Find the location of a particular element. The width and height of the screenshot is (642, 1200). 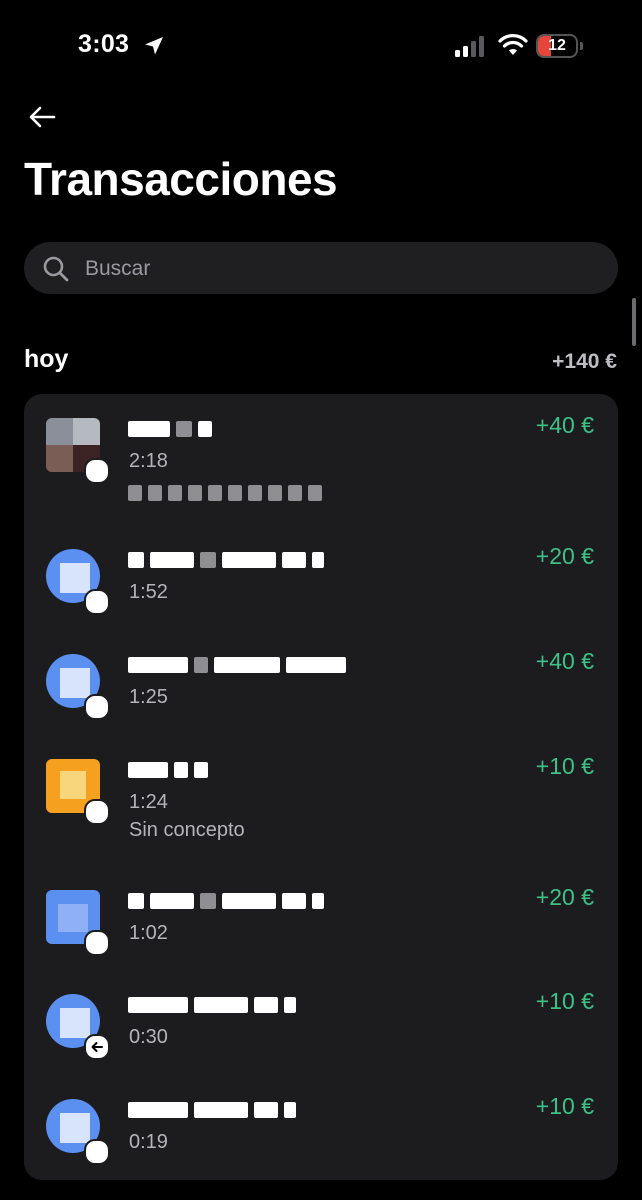

transaction-row: 1:24 Sin concepto +10 € is located at coordinates (321, 811).